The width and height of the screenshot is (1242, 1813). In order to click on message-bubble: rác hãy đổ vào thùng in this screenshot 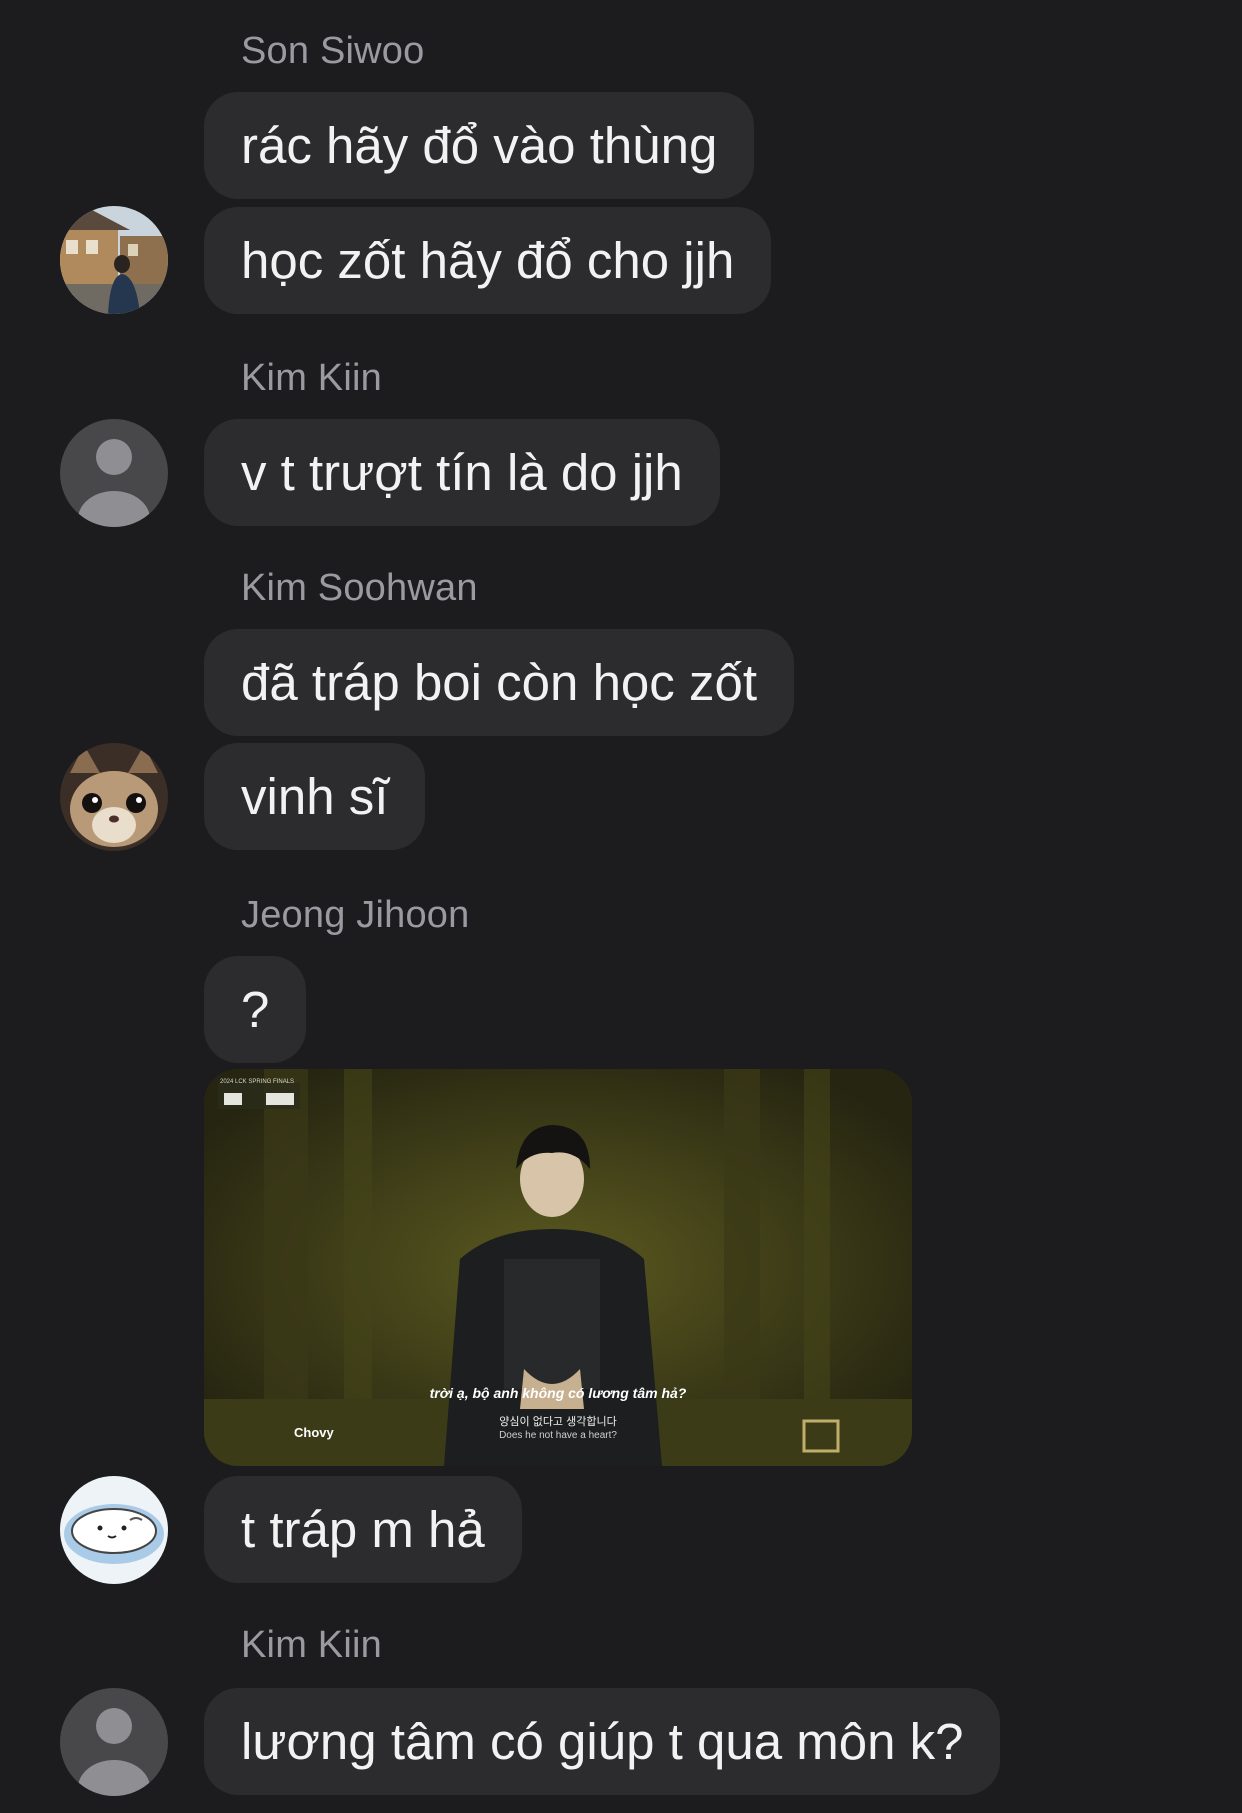, I will do `click(479, 145)`.